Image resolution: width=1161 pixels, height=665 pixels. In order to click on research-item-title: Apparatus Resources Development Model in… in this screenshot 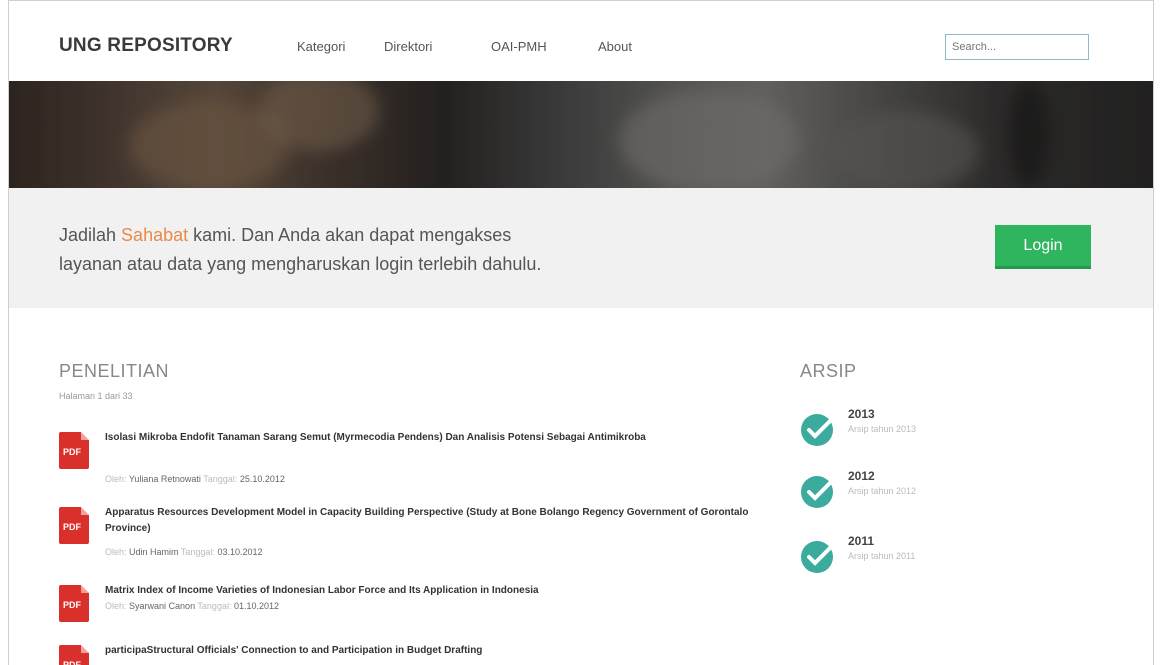, I will do `click(430, 521)`.